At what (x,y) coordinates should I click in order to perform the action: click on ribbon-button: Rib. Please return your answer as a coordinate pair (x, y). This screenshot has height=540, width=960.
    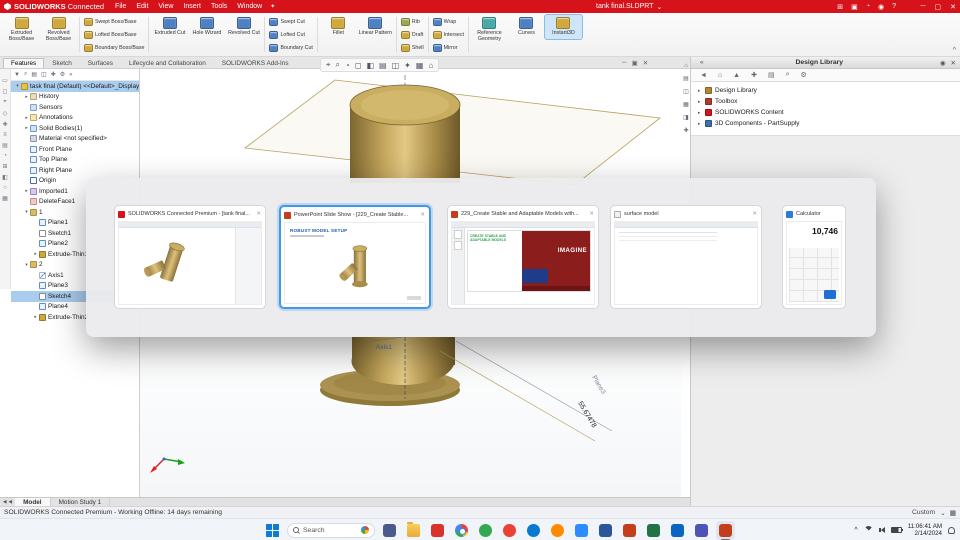
    Looking at the image, I should click on (410, 21).